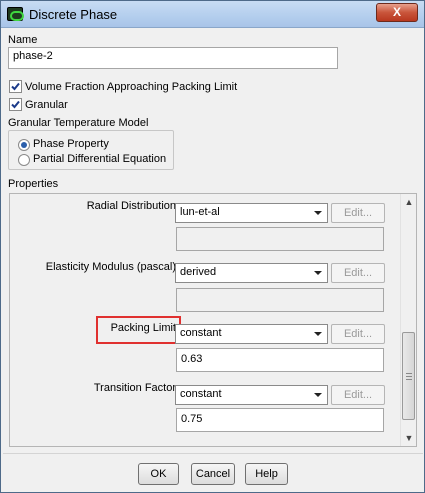  What do you see at coordinates (198, 272) in the screenshot?
I see `elasticity-modulus-value: derived` at bounding box center [198, 272].